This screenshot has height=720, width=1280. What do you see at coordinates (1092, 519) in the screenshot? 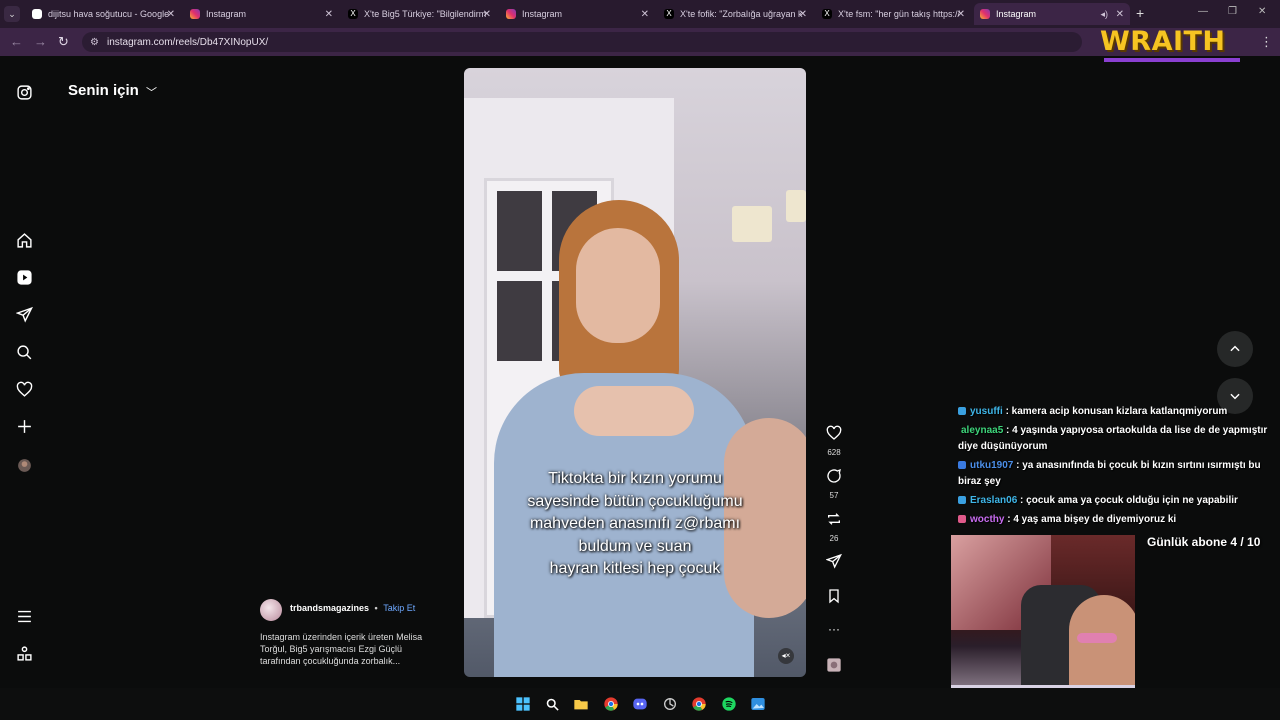
I see `chat-text: : 4 yaş ama bişey de diyemiyoruz ki` at bounding box center [1092, 519].